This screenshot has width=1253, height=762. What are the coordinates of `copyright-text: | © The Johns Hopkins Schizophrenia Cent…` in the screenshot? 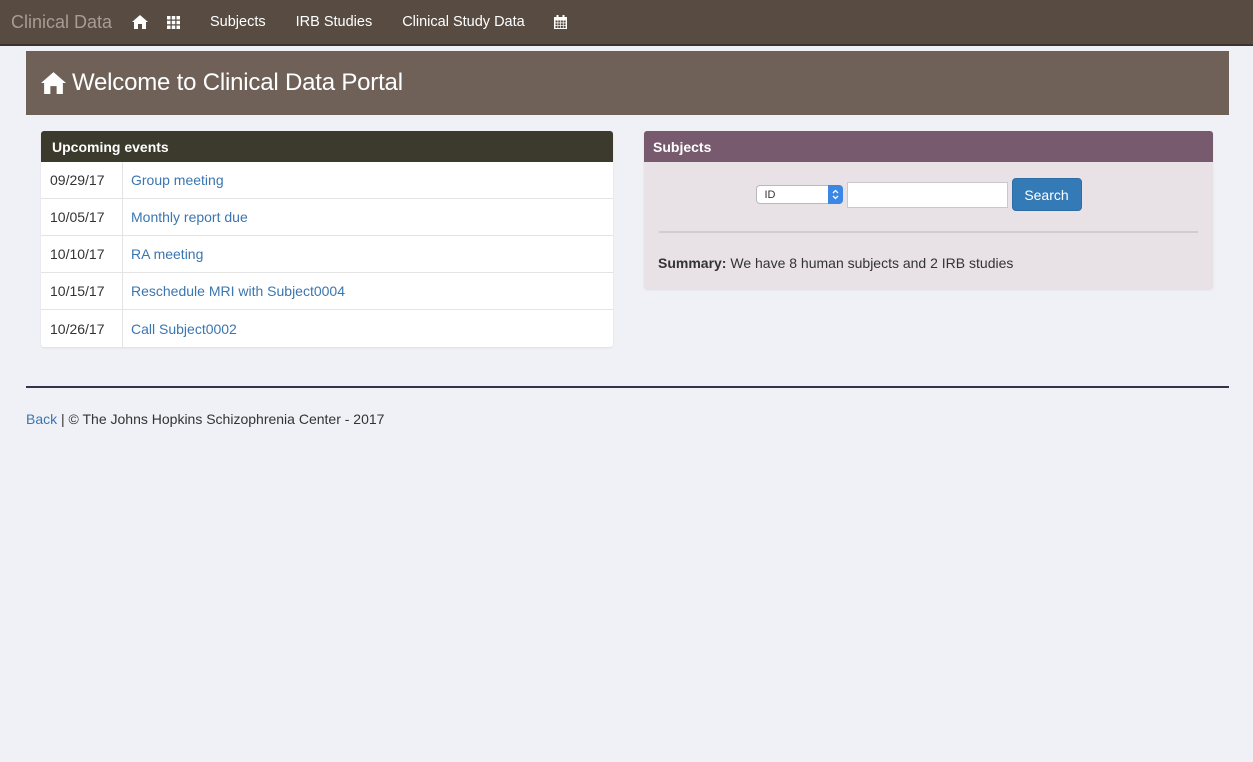 It's located at (221, 419).